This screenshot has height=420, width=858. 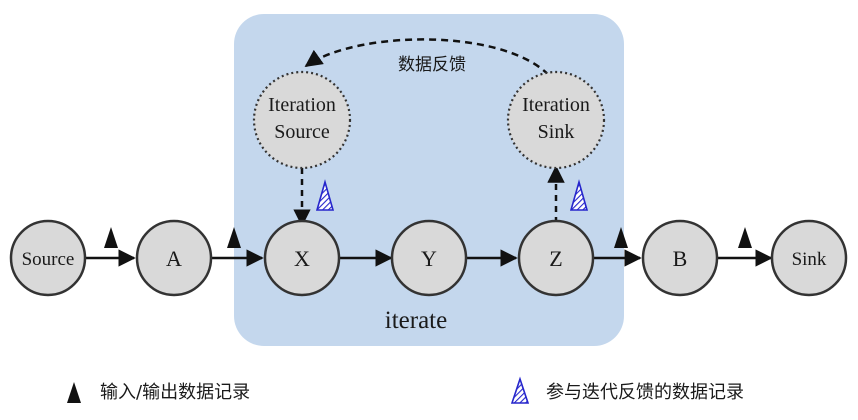 I want to click on sink-node: Sink, so click(x=809, y=258).